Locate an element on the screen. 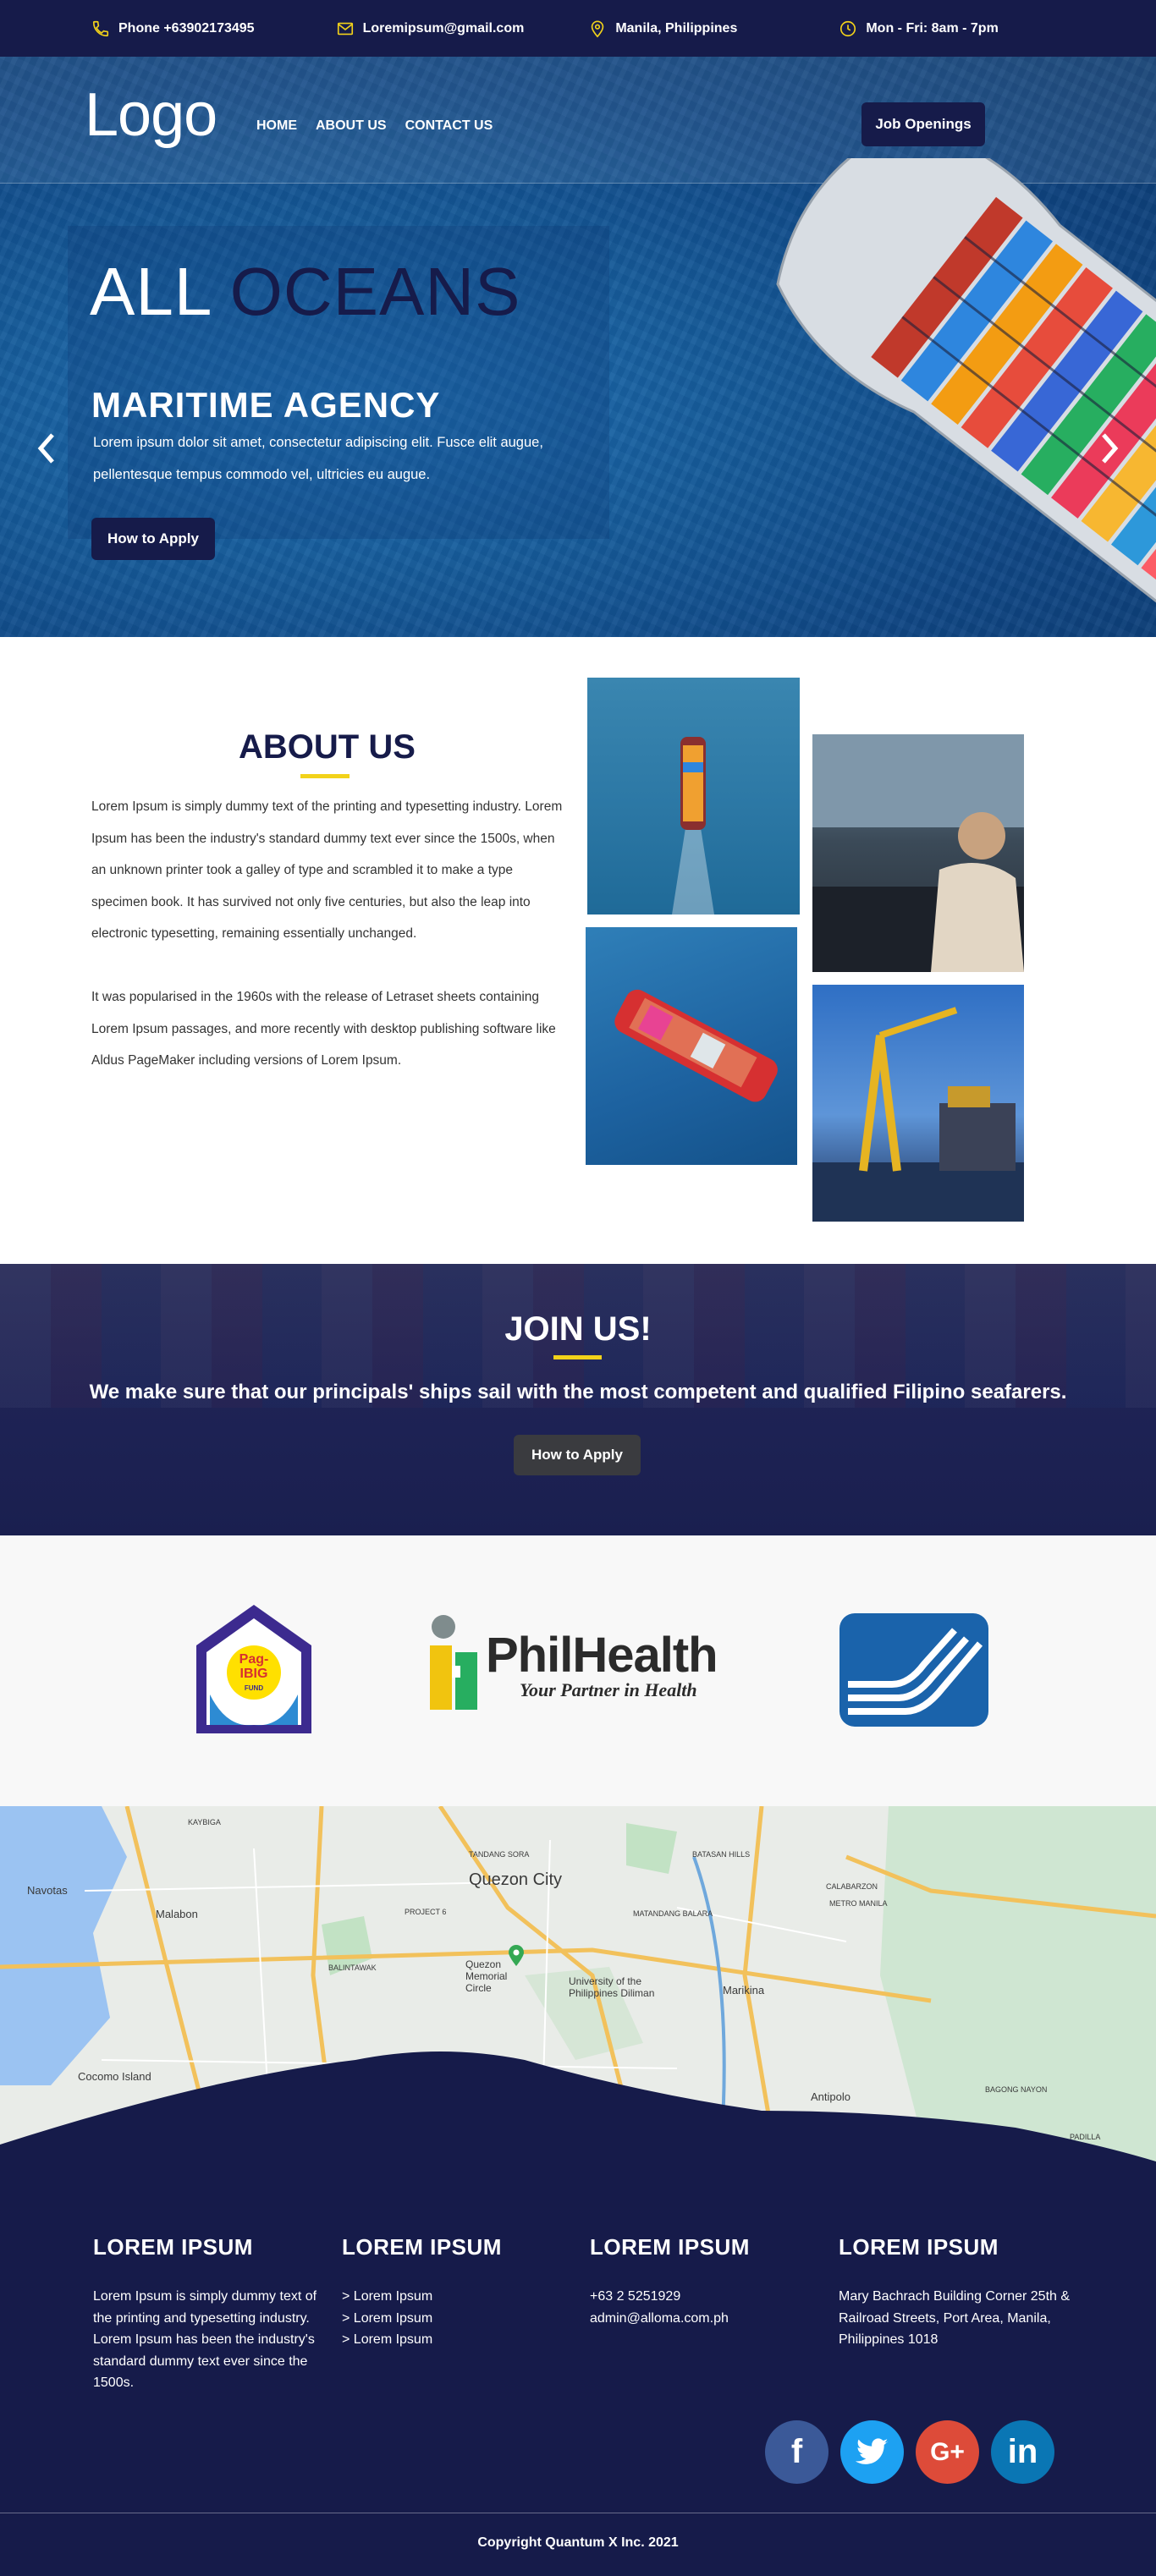 The width and height of the screenshot is (1156, 2576). map-label-metro-manila: METRO MANILA is located at coordinates (858, 1903).